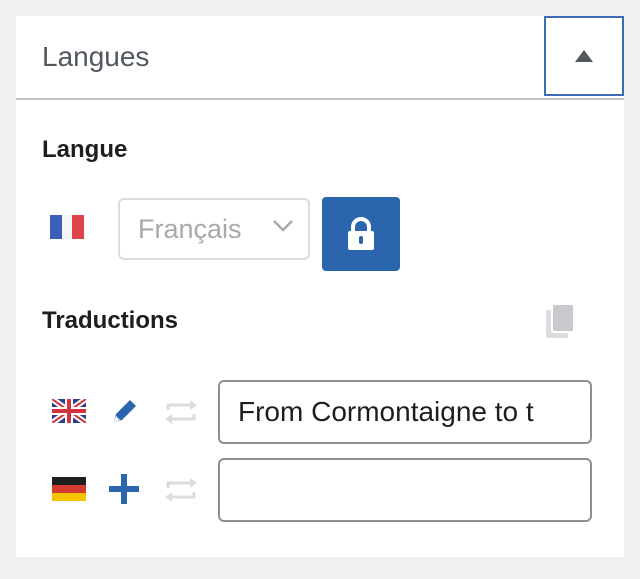 This screenshot has height=579, width=640. I want to click on language-select-value: Français, so click(190, 228).